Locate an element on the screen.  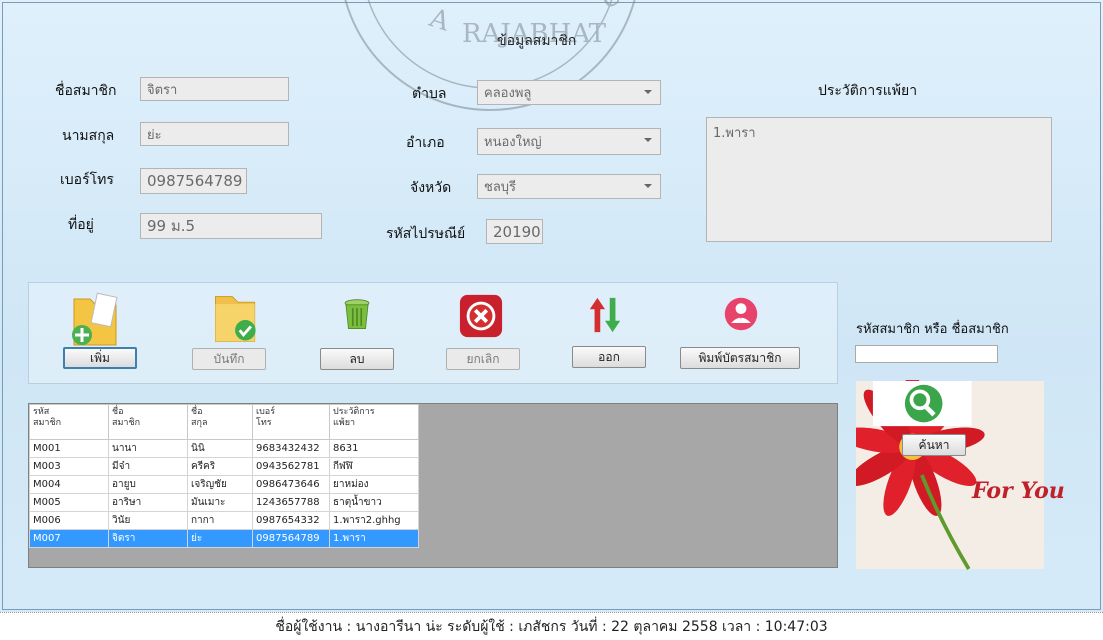
table-cell: M004 is located at coordinates (69, 484).